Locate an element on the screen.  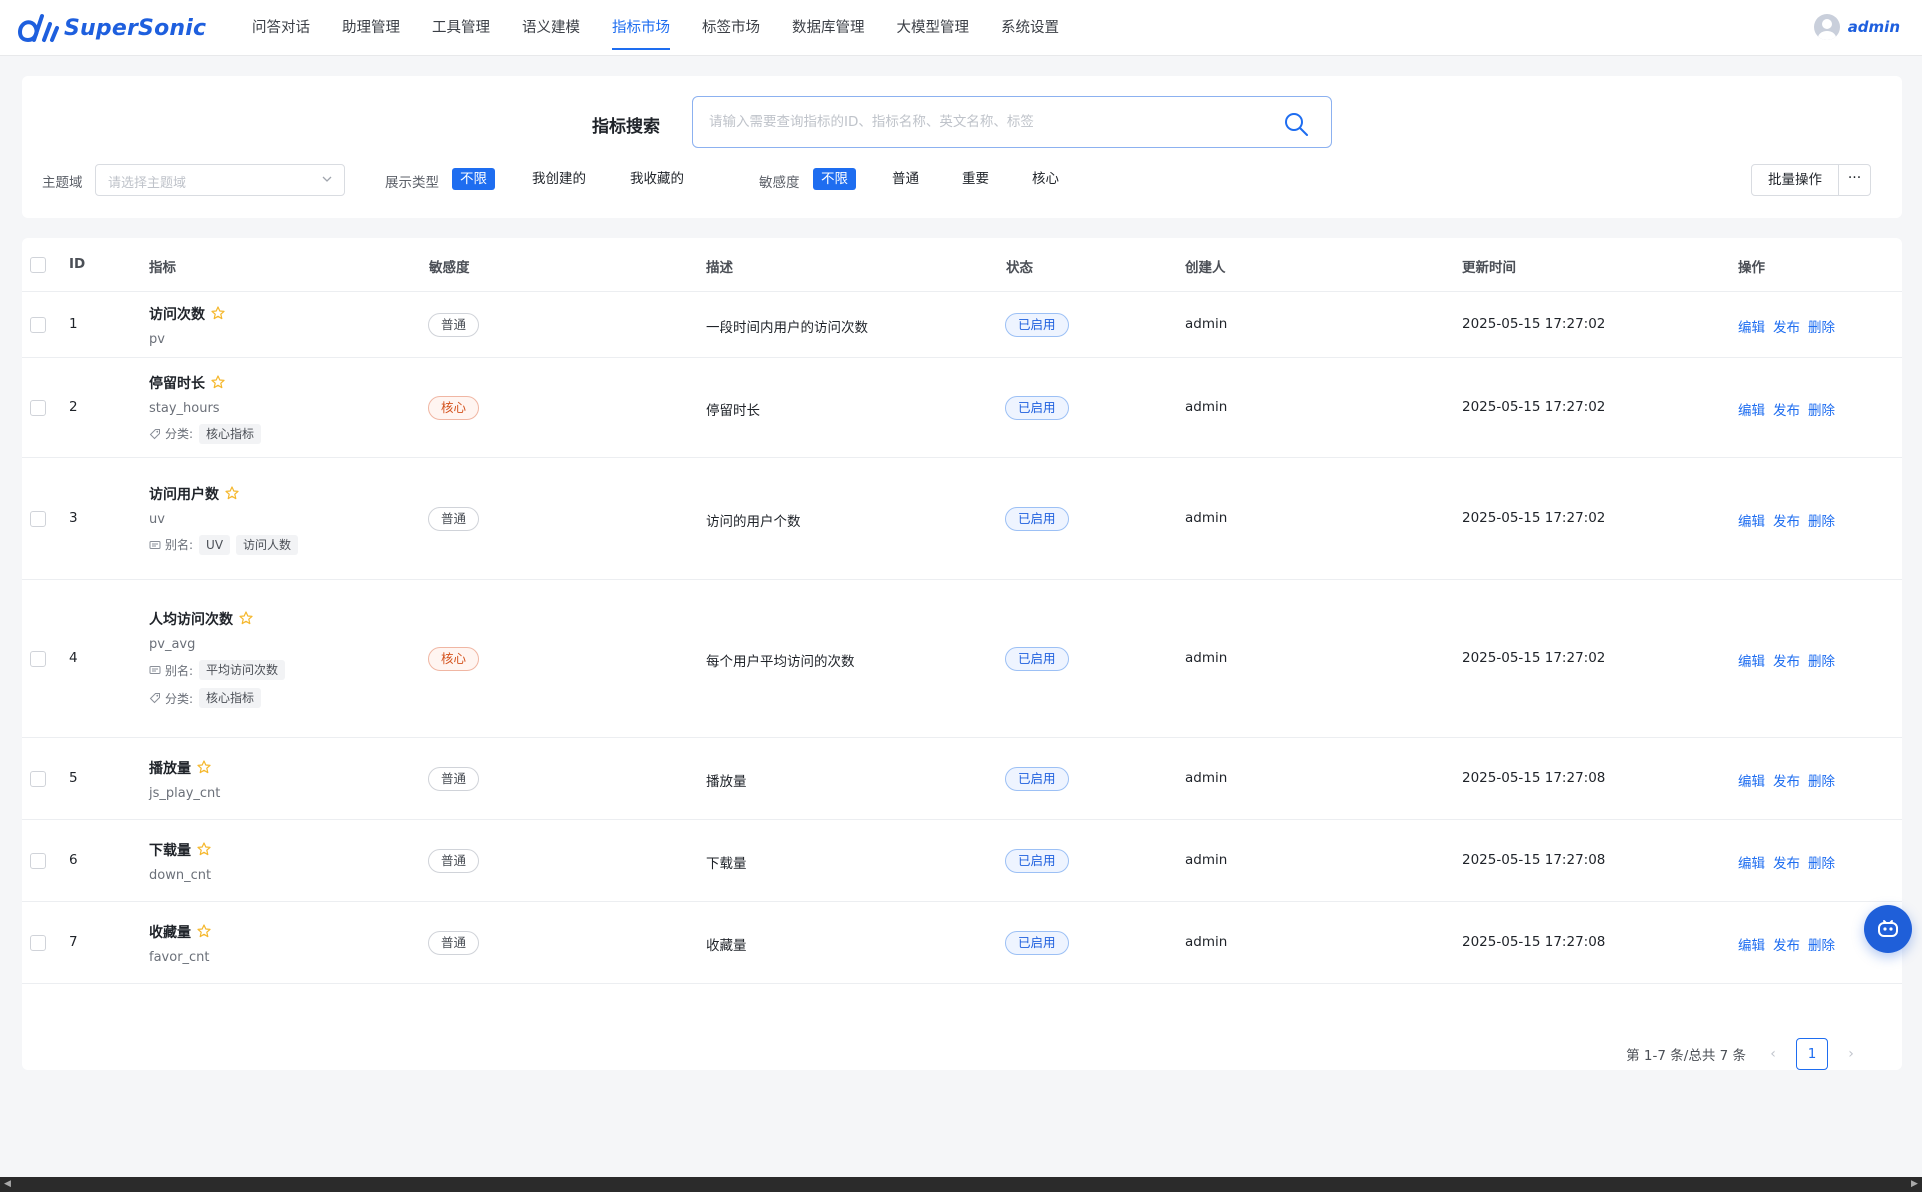
pagination: 第 1-7 条/总共 7 条 ‹ 1 › is located at coordinates (1744, 1054).